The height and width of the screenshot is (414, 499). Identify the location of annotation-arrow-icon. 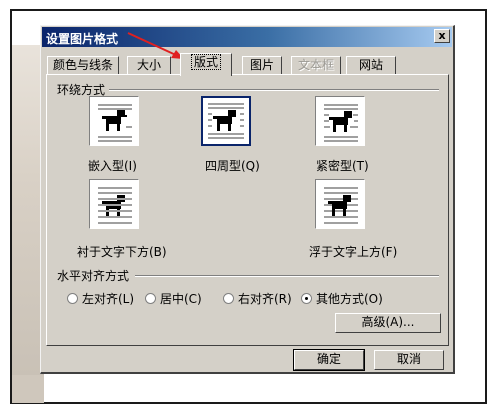
(155, 45).